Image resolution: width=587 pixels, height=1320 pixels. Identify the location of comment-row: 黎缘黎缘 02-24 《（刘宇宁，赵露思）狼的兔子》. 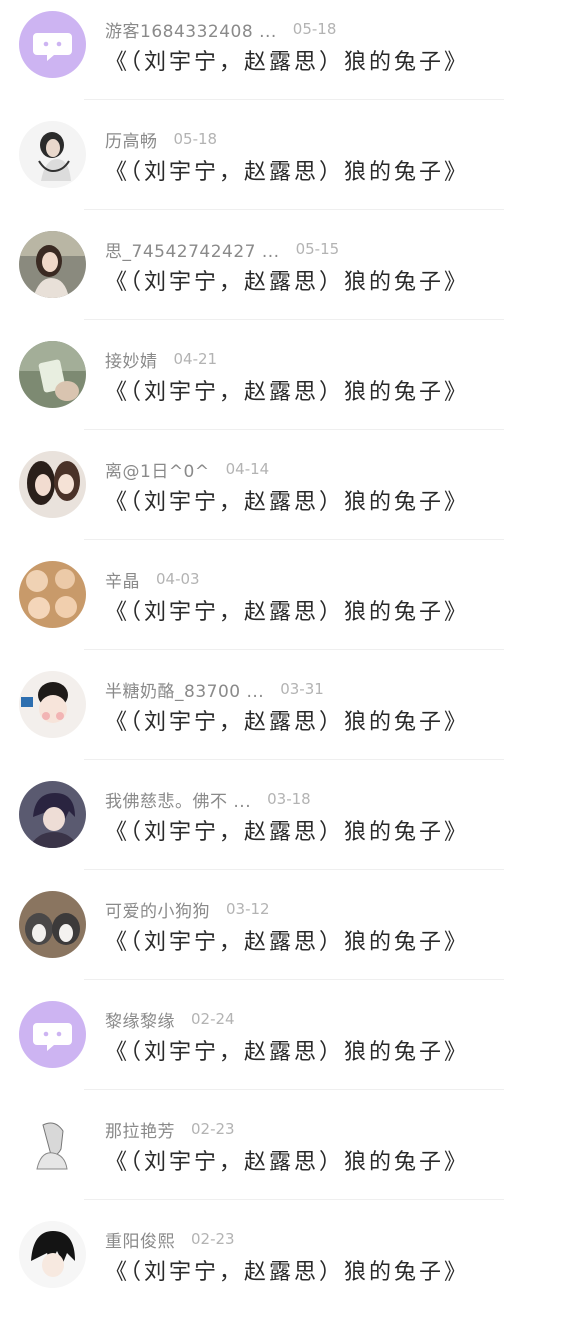
(293, 1045).